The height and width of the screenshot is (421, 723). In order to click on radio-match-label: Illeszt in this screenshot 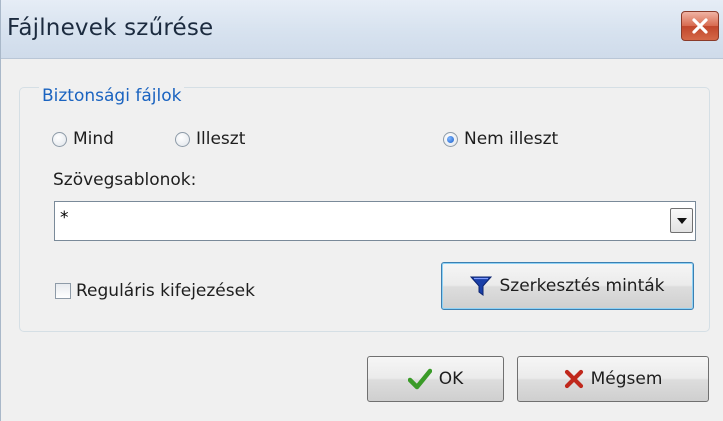, I will do `click(221, 139)`.